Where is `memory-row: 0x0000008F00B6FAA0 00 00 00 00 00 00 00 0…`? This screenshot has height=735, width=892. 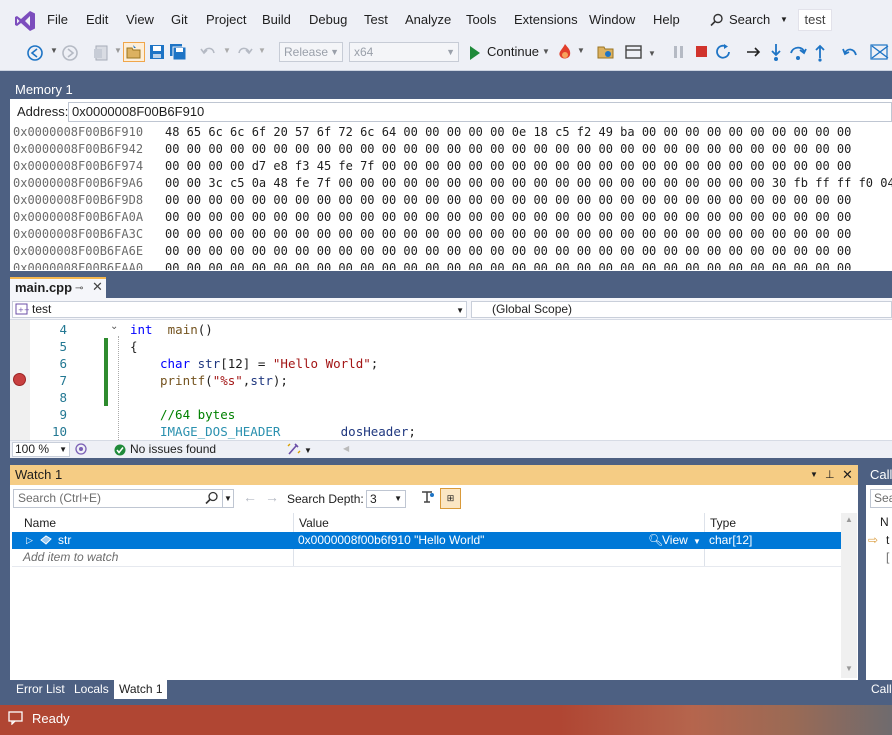
memory-row: 0x0000008F00B6FAA0 00 00 00 00 00 00 00 0… is located at coordinates (452, 265).